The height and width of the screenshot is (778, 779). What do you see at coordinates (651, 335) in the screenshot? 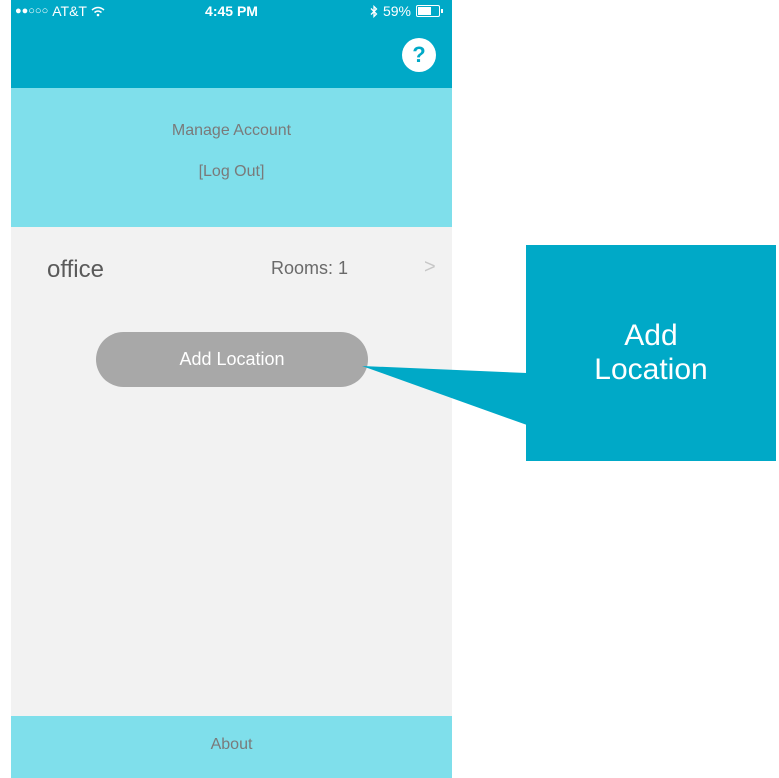
I see `callout-line-1: Add` at bounding box center [651, 335].